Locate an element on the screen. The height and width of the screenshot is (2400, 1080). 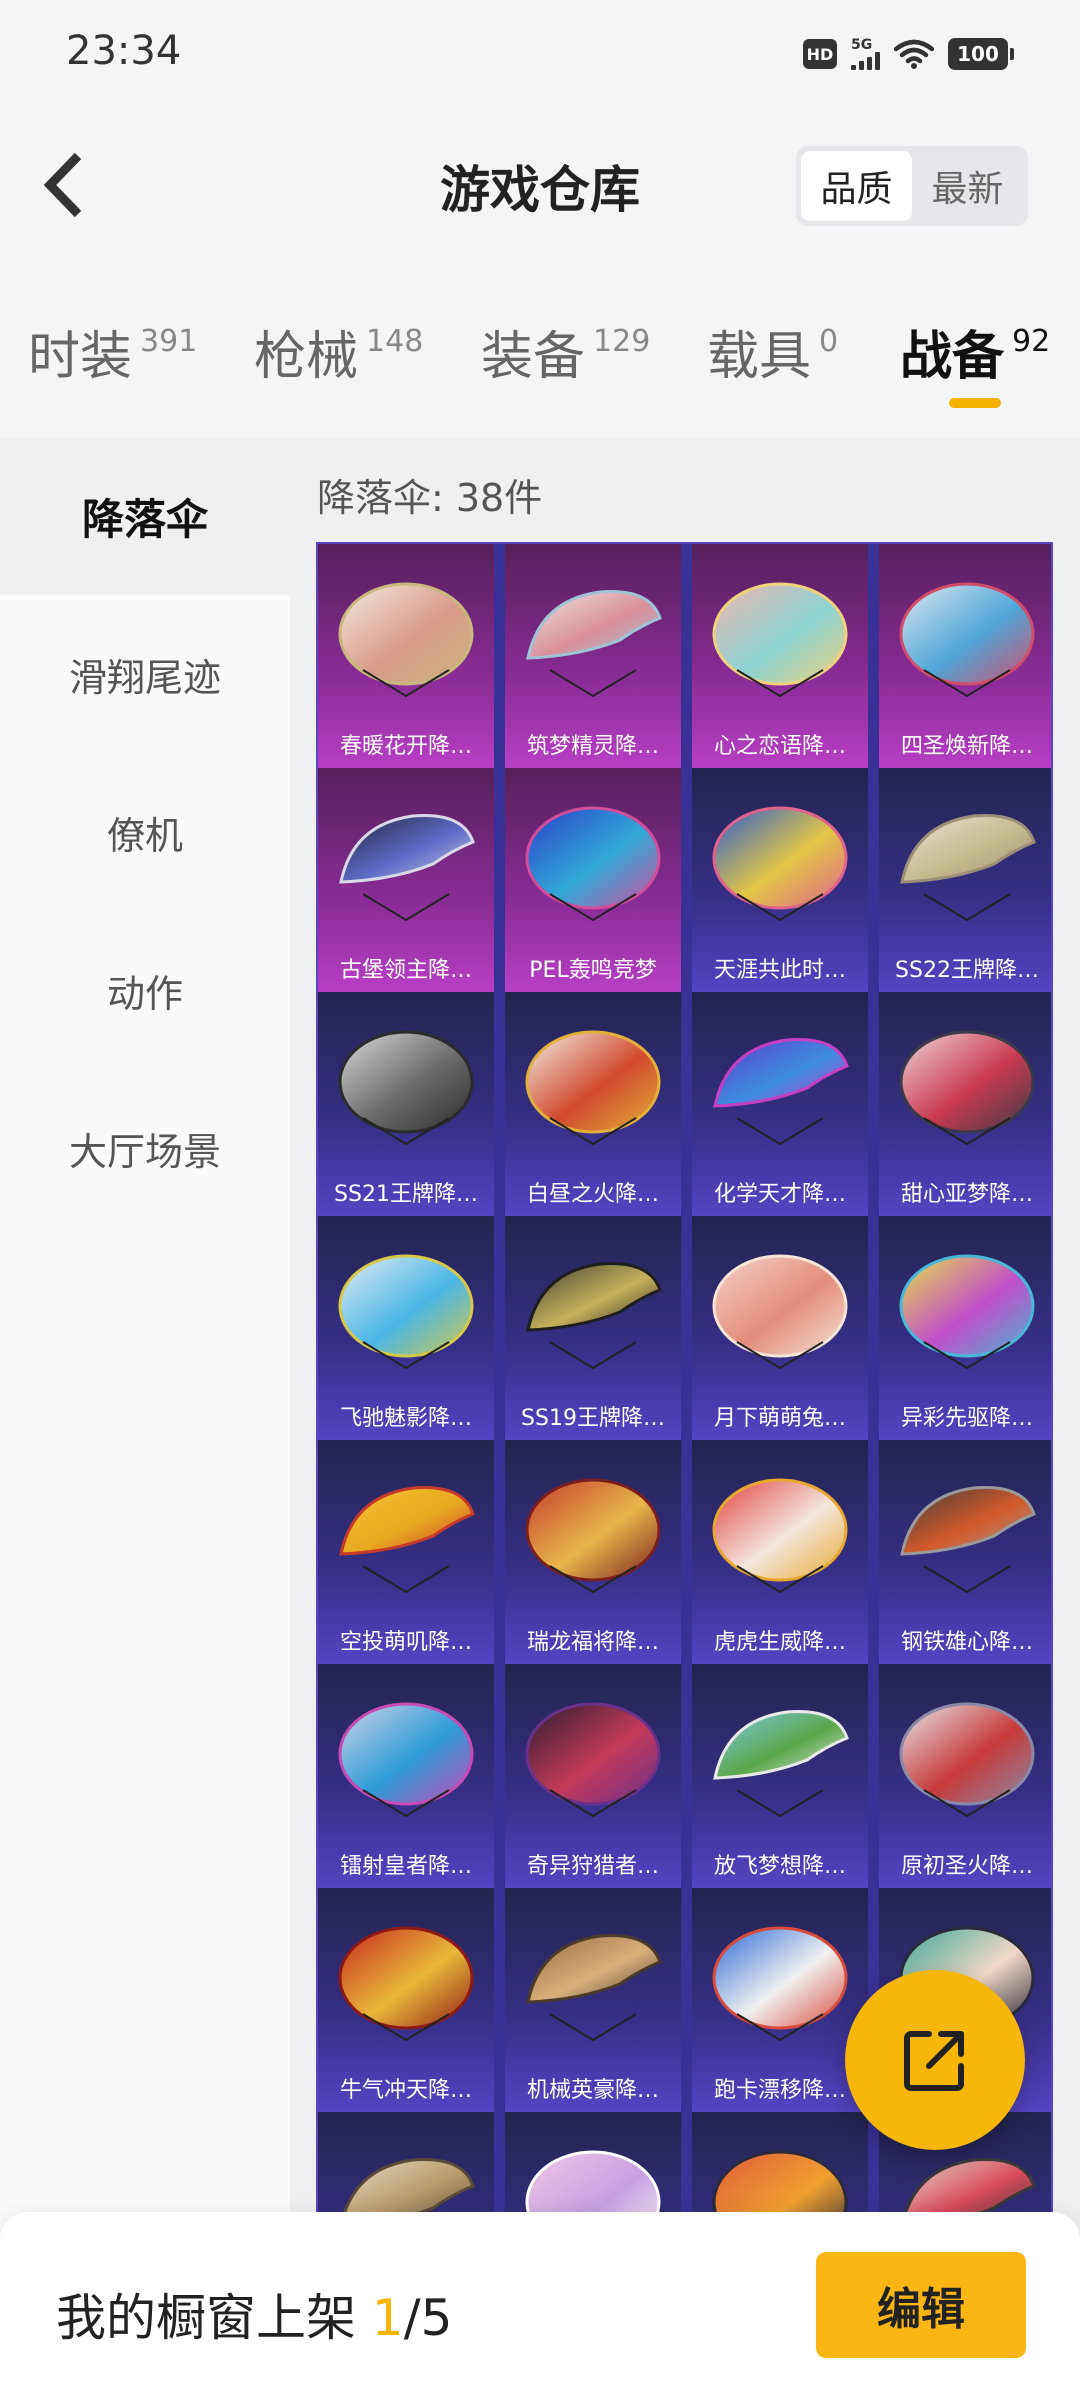
edit-button: 编辑 is located at coordinates (921, 2305).